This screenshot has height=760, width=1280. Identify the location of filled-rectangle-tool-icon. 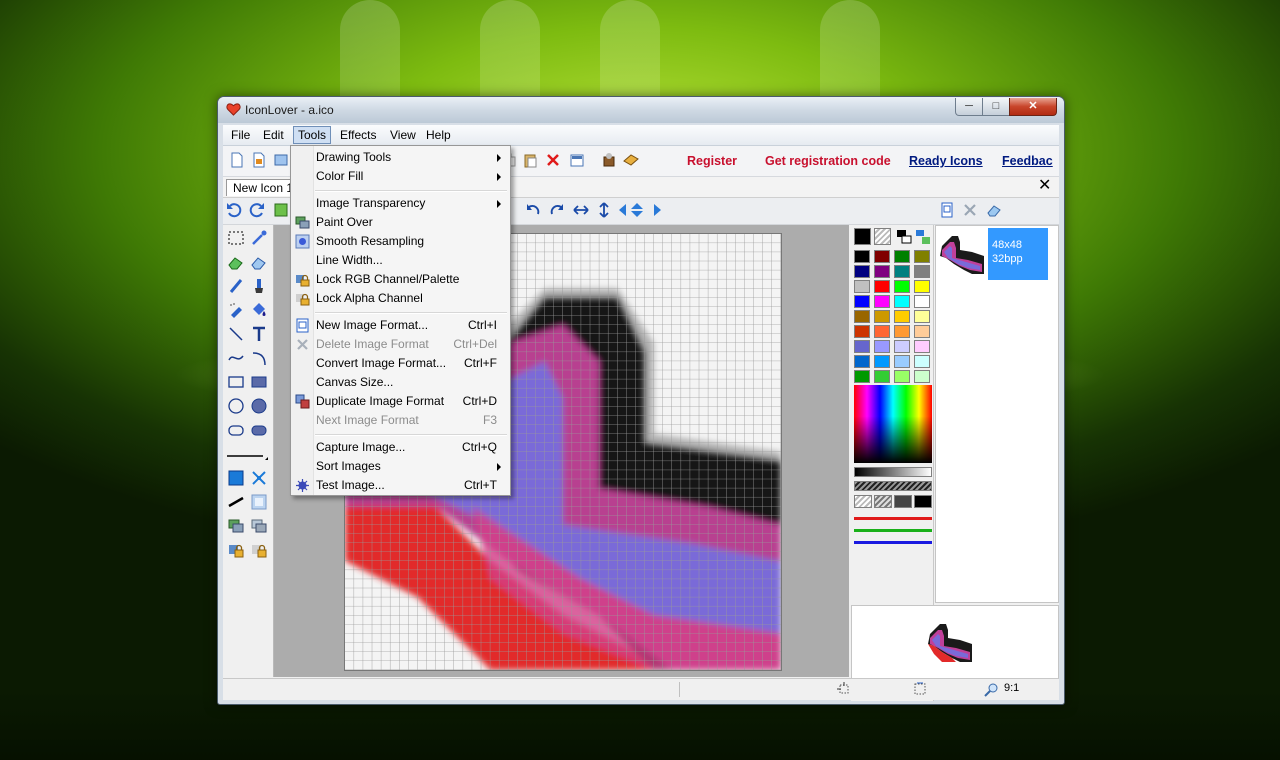
(259, 382).